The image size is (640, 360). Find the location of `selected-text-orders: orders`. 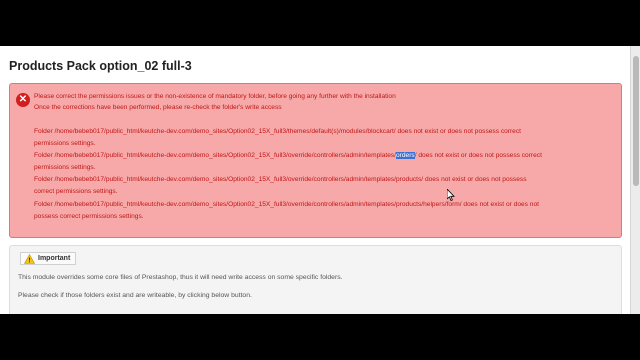

selected-text-orders: orders is located at coordinates (405, 155).